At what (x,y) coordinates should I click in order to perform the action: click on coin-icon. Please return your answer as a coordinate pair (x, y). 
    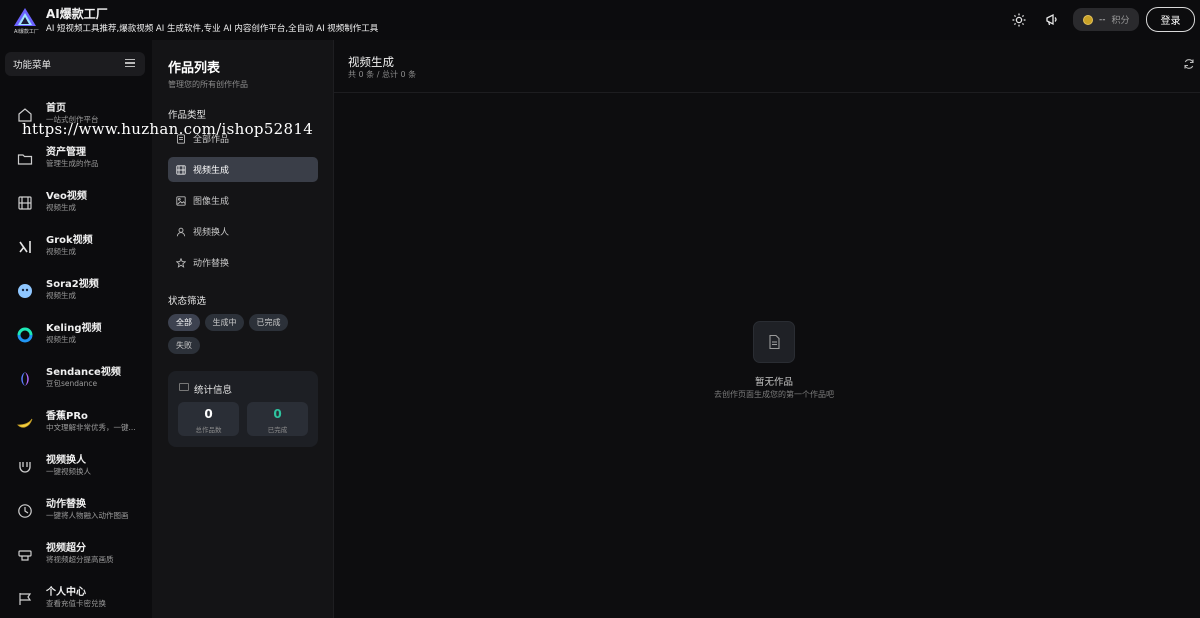
    Looking at the image, I should click on (1088, 19).